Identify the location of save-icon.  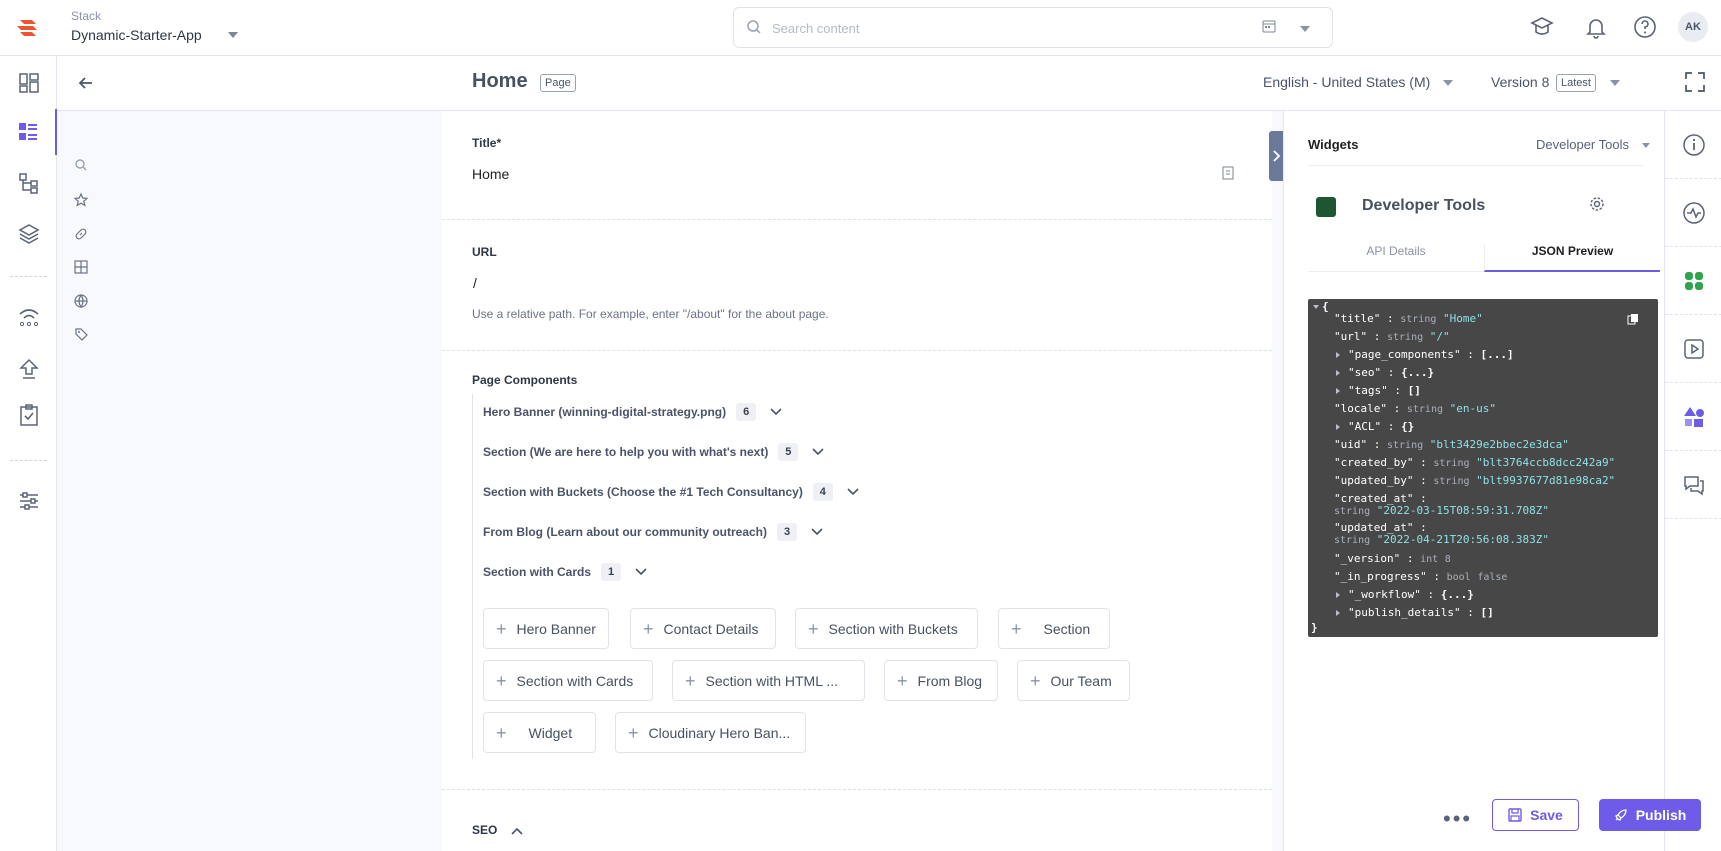
(1515, 815).